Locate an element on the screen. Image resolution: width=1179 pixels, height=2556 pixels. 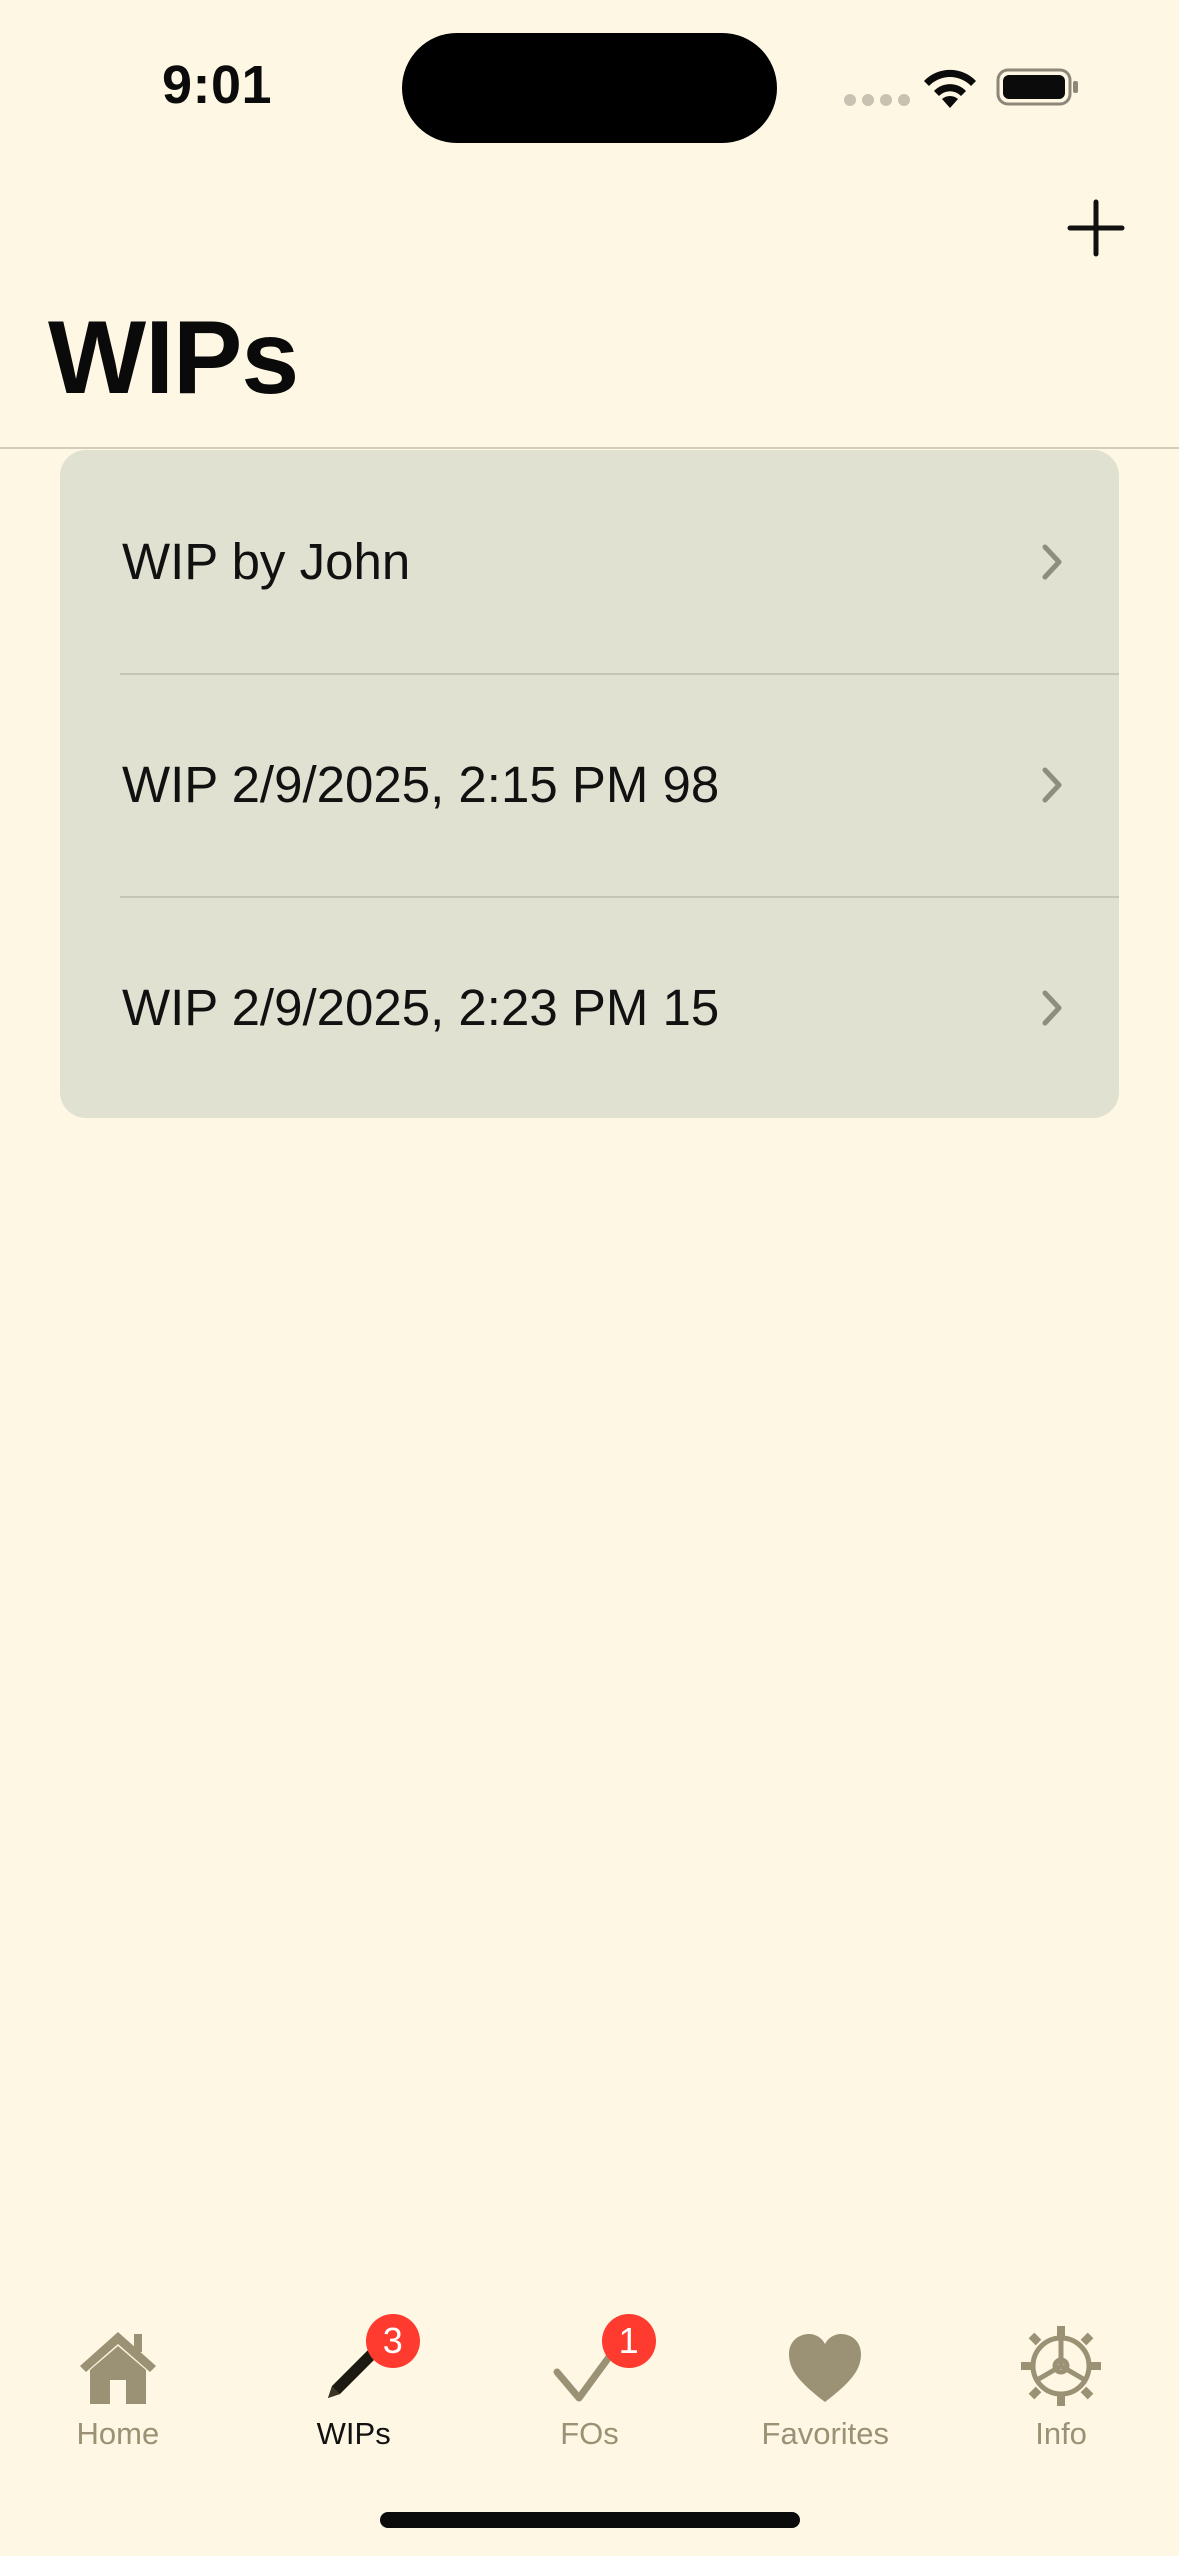
tab-badge: 1 is located at coordinates (628, 2341).